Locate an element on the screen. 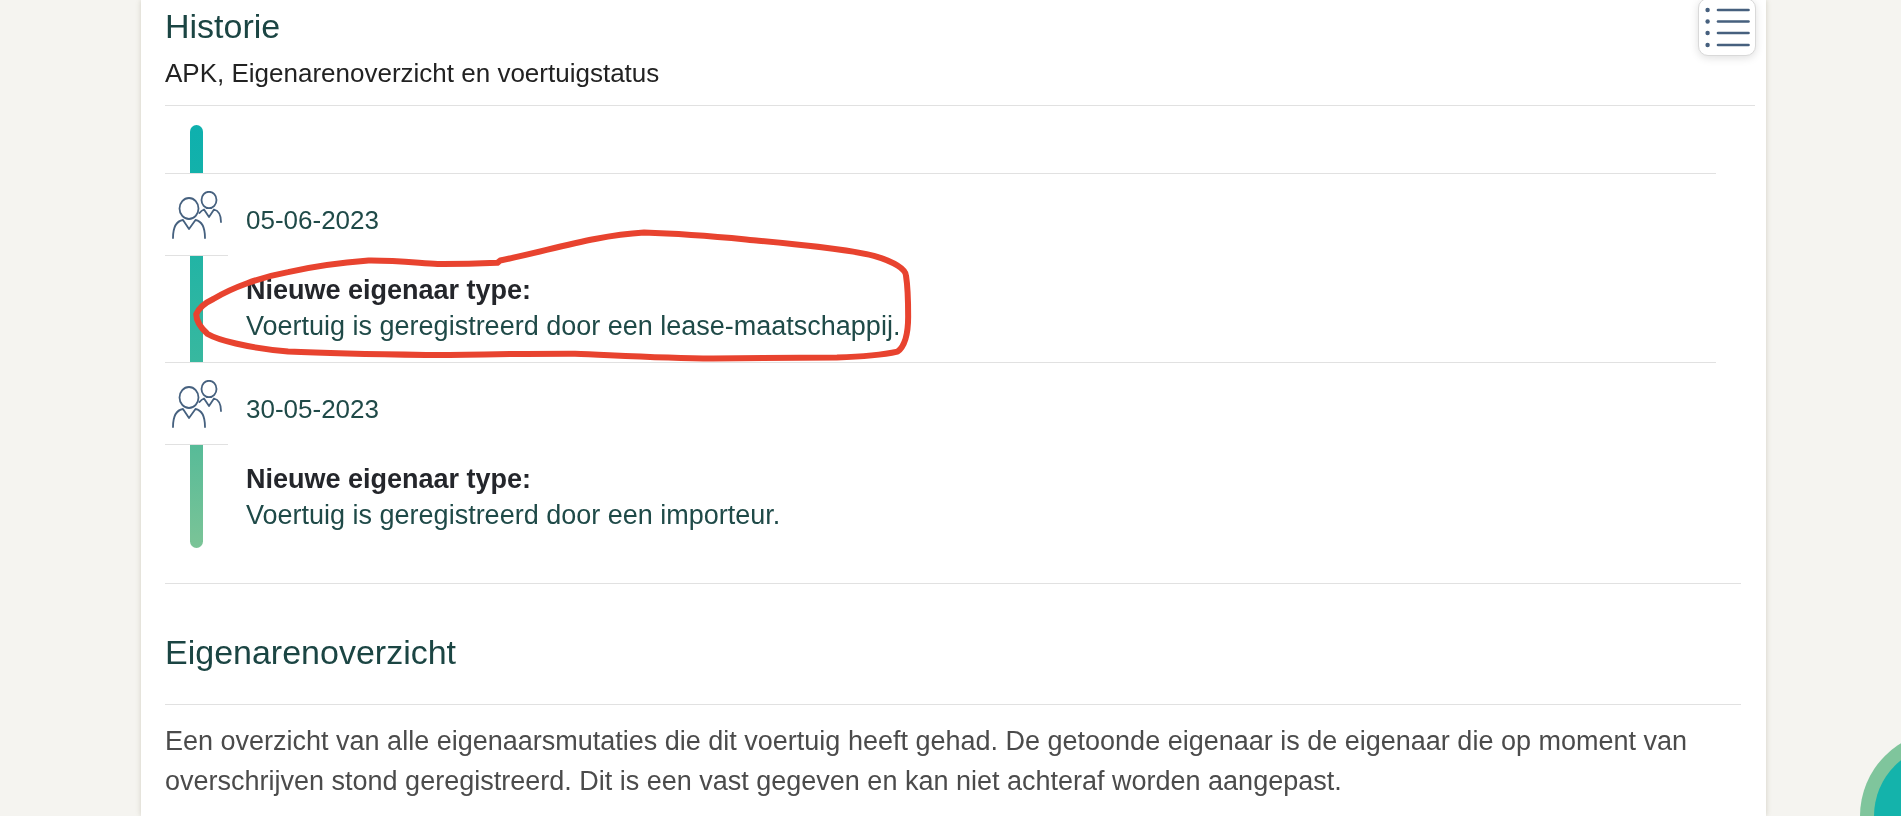 The width and height of the screenshot is (1901, 816). timeline-bar is located at coordinates (196, 149).